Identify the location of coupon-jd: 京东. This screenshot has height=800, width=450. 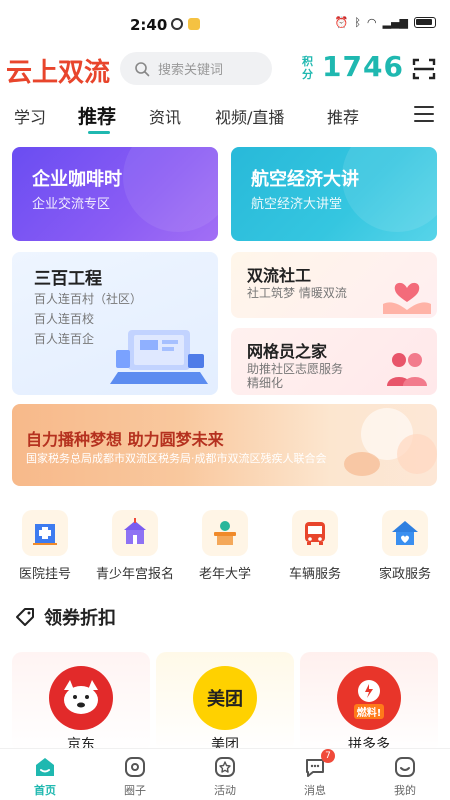
(81, 702).